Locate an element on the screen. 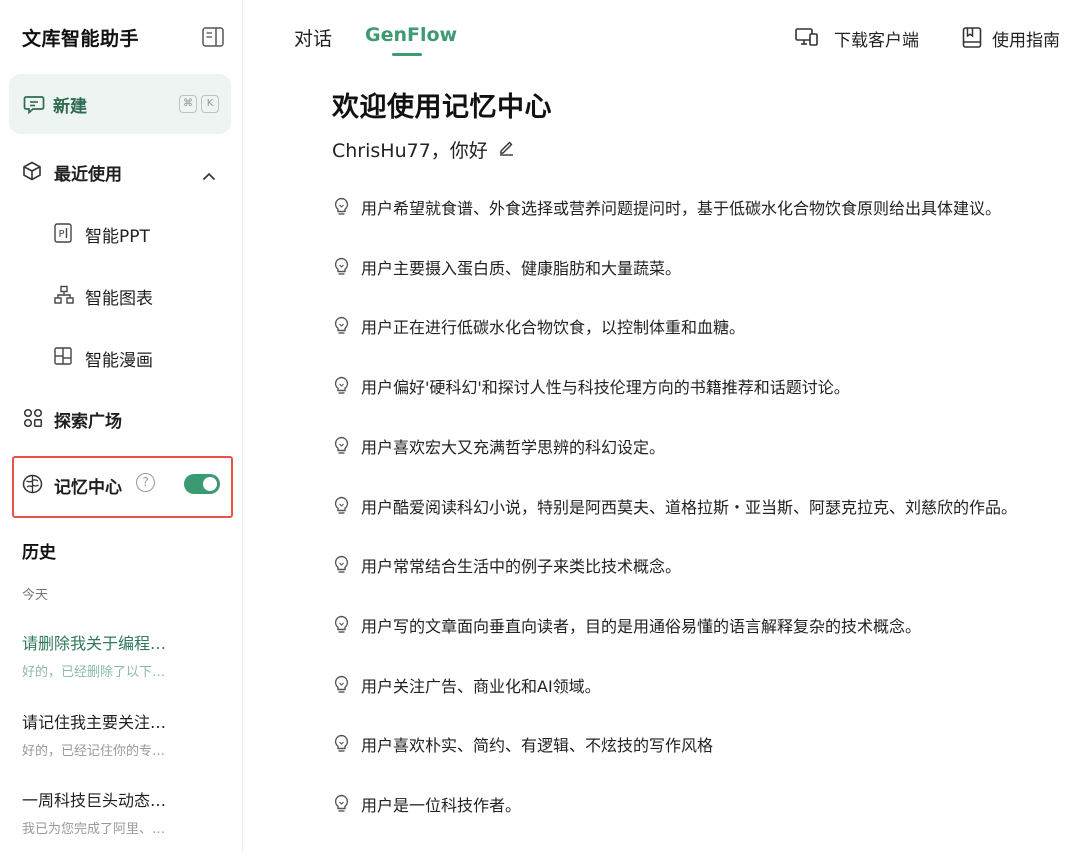 The image size is (1080, 853). recent-label: 最近使用 is located at coordinates (88, 175).